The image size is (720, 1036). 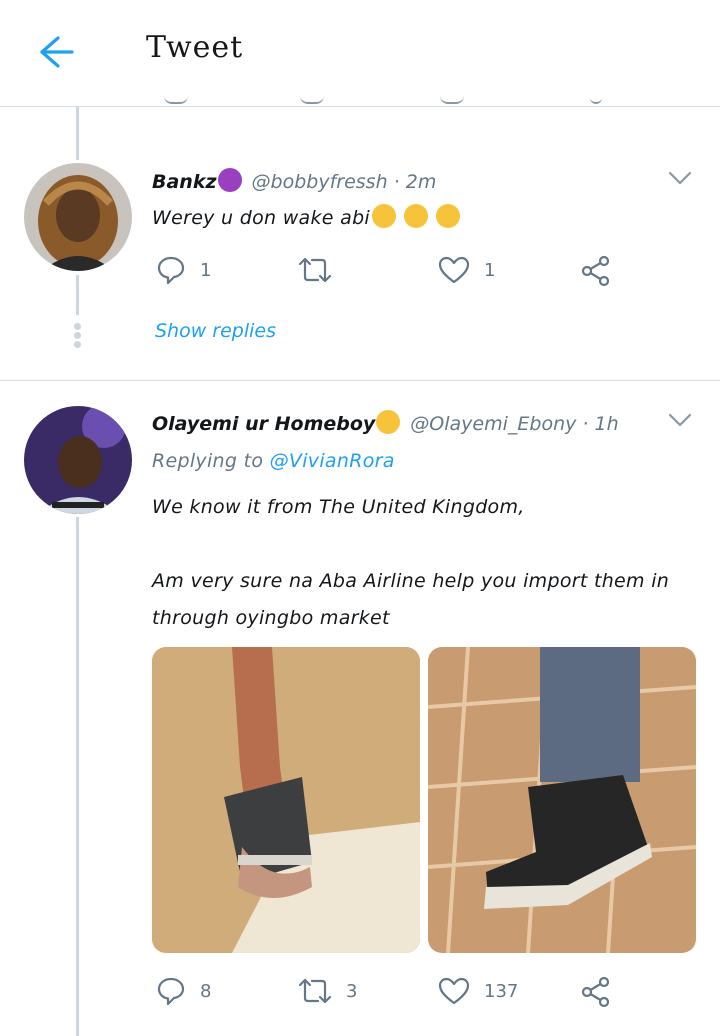 I want to click on retweet-count: 3, so click(x=352, y=991).